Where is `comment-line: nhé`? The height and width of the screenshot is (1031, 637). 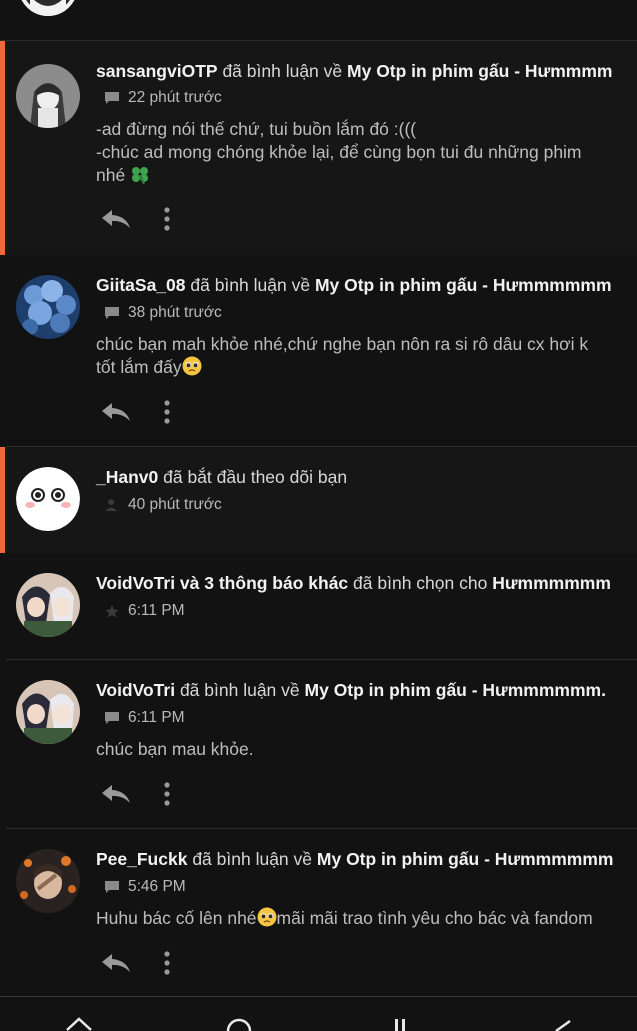 comment-line: nhé is located at coordinates (111, 175).